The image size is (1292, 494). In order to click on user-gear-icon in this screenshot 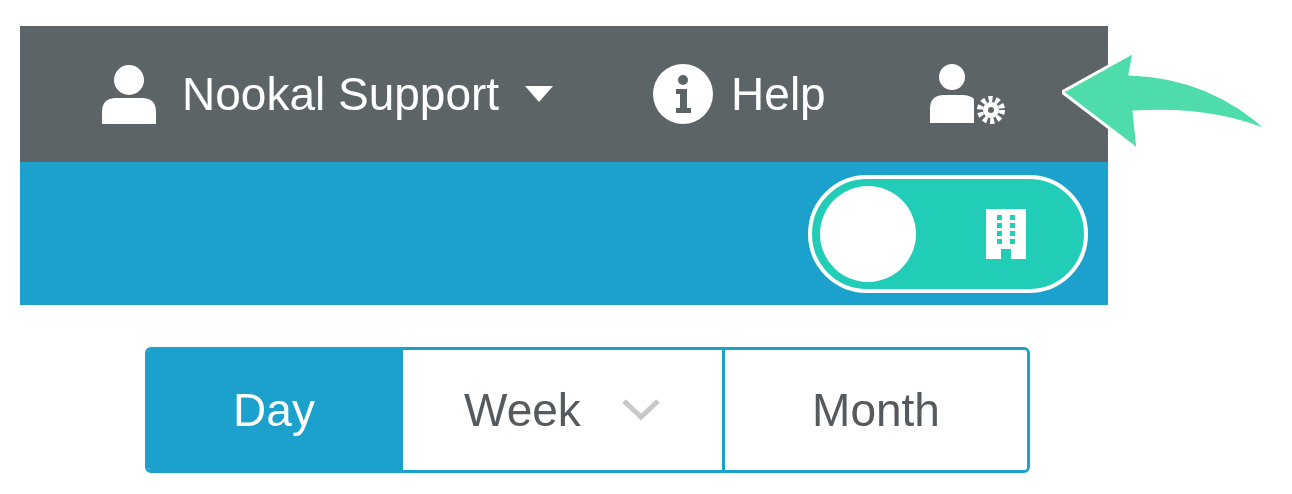, I will do `click(967, 94)`.